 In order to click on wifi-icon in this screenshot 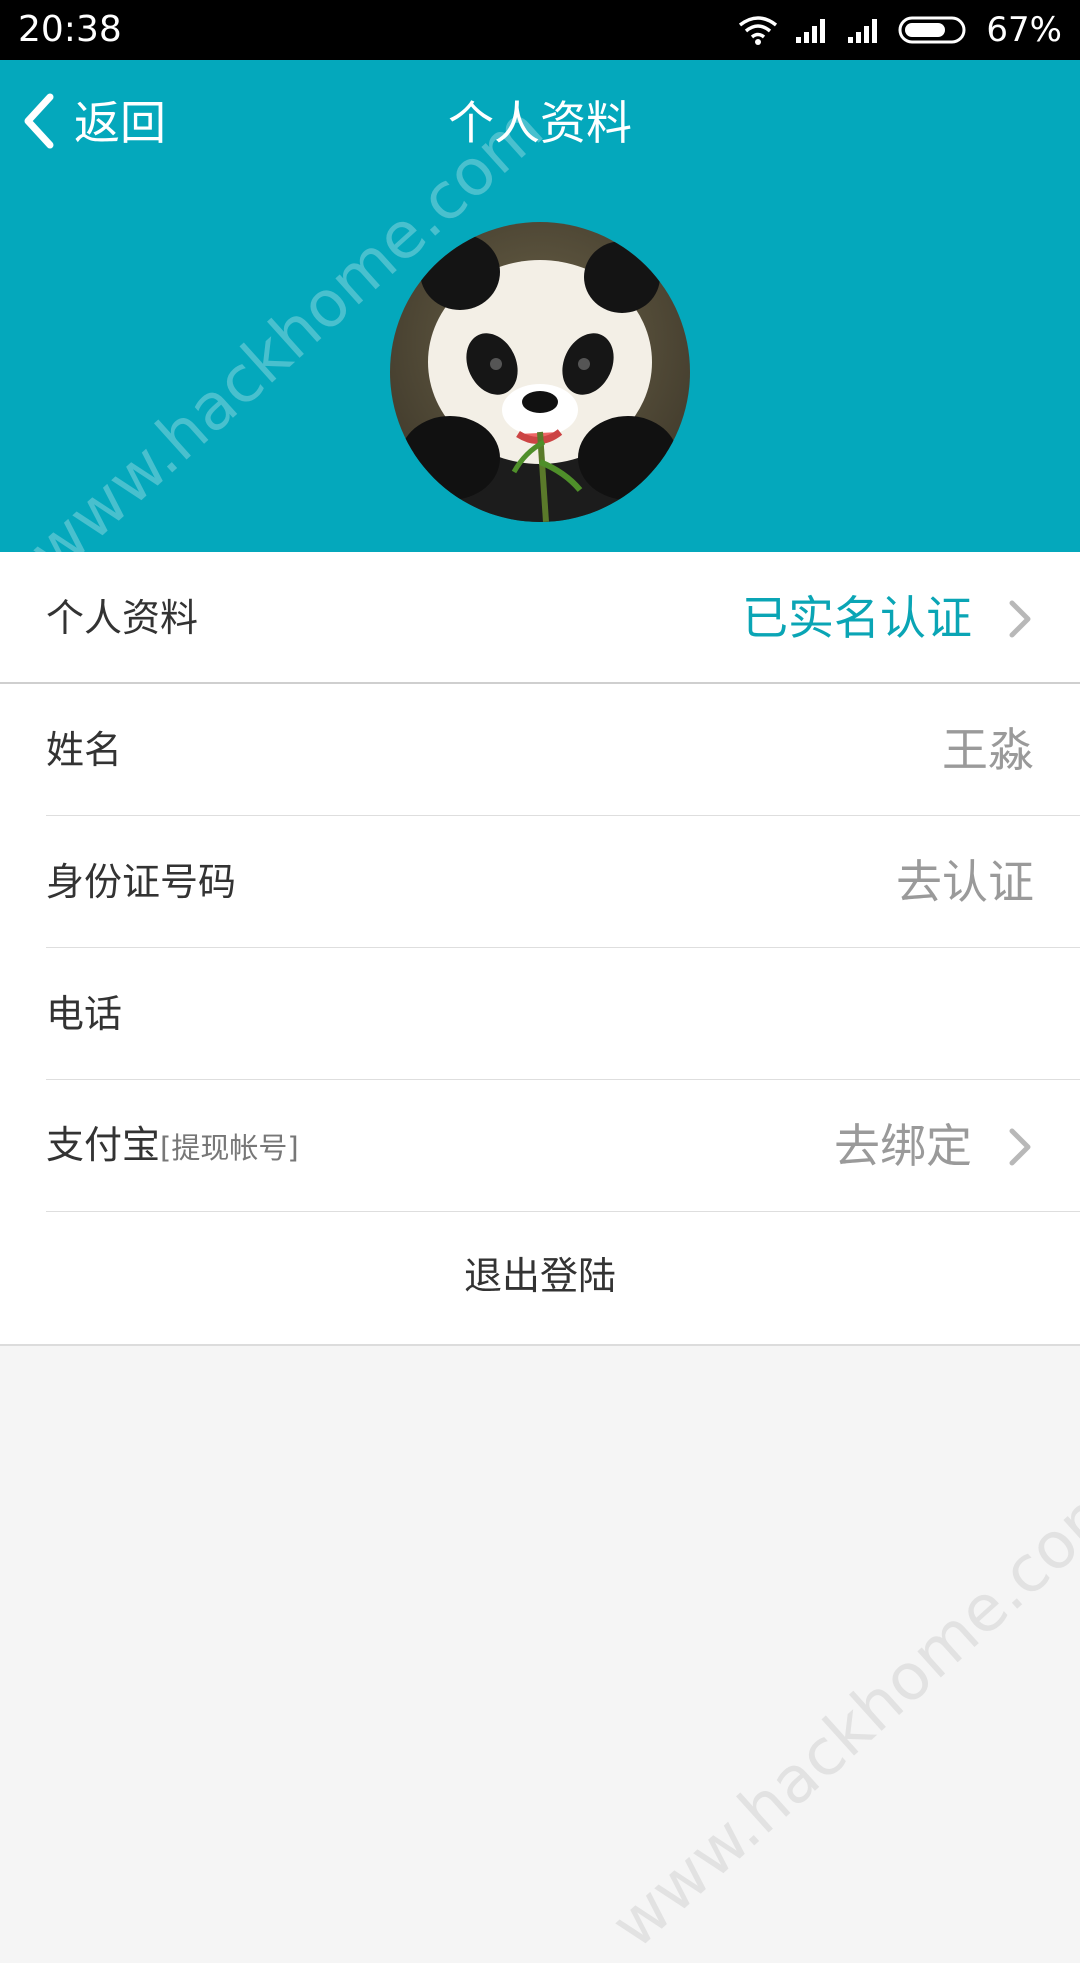, I will do `click(758, 30)`.